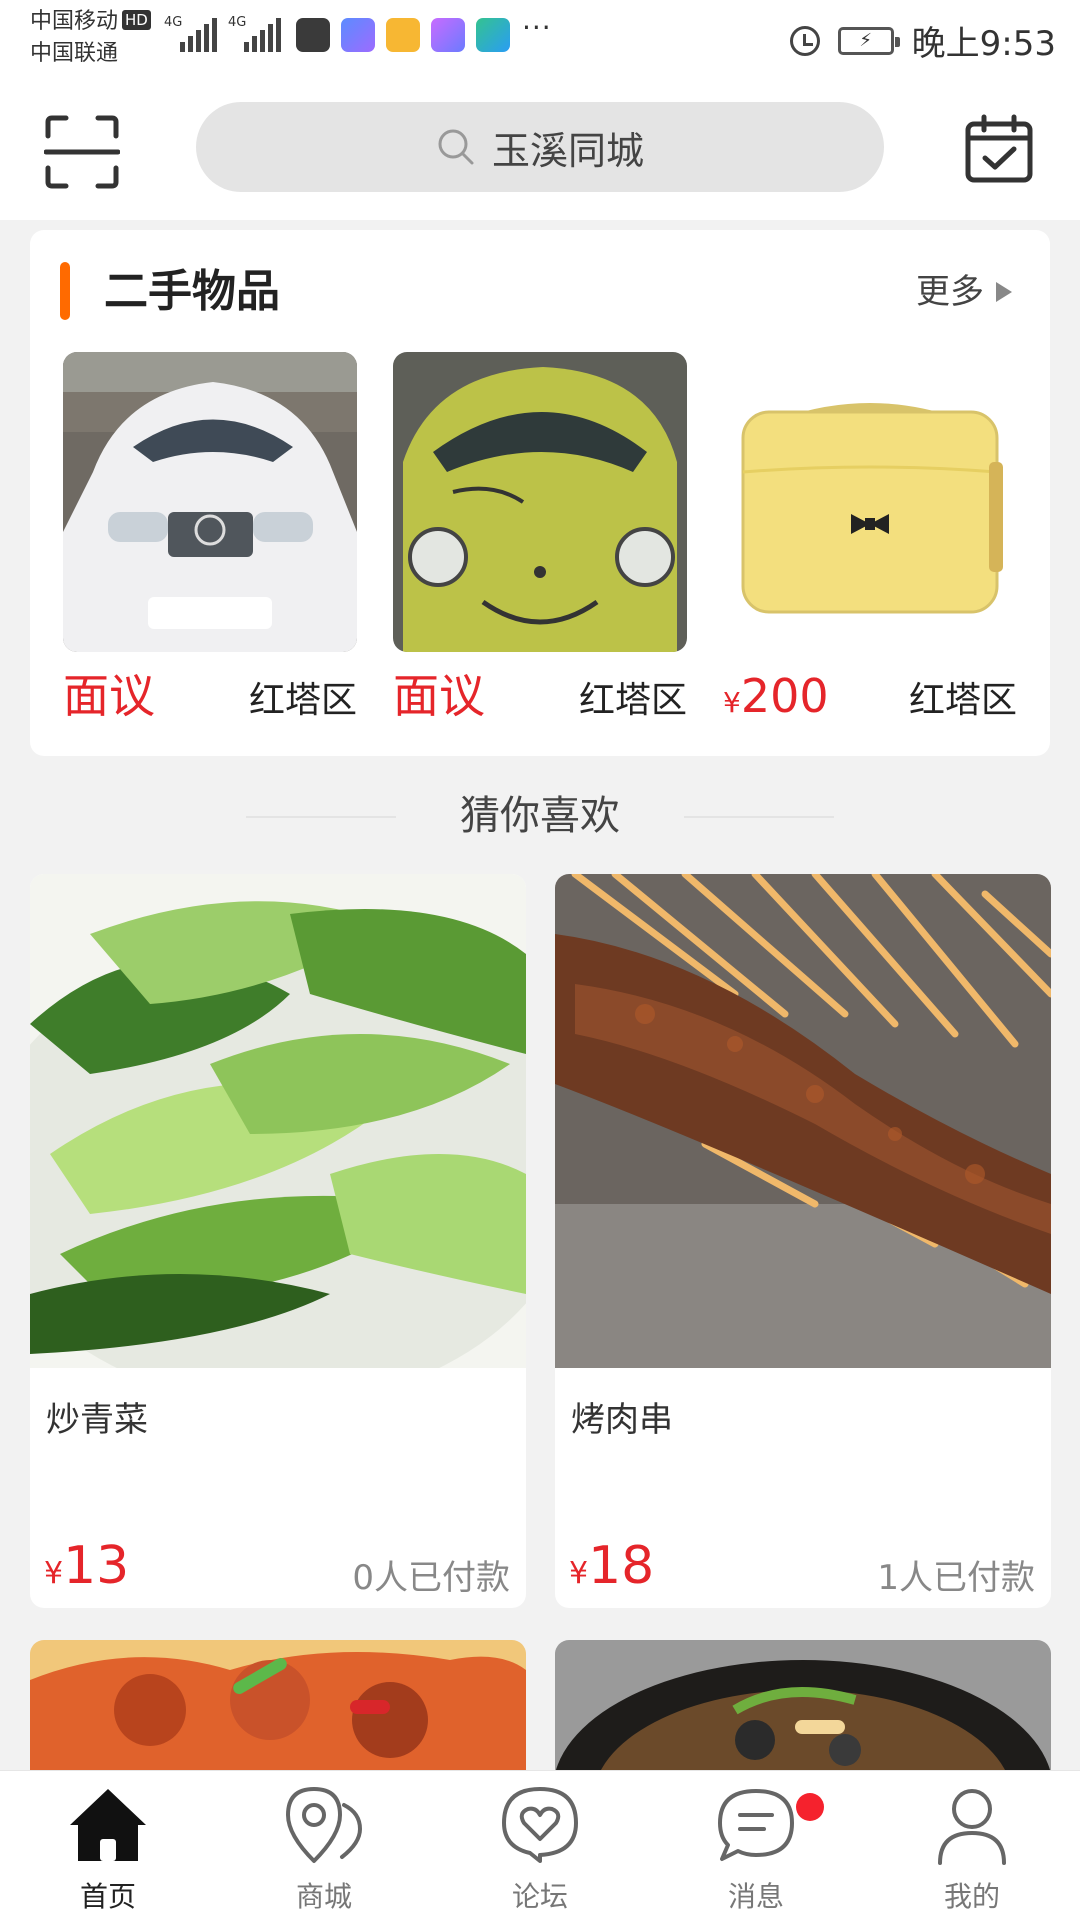  I want to click on product-price: ¥13, so click(86, 1570).